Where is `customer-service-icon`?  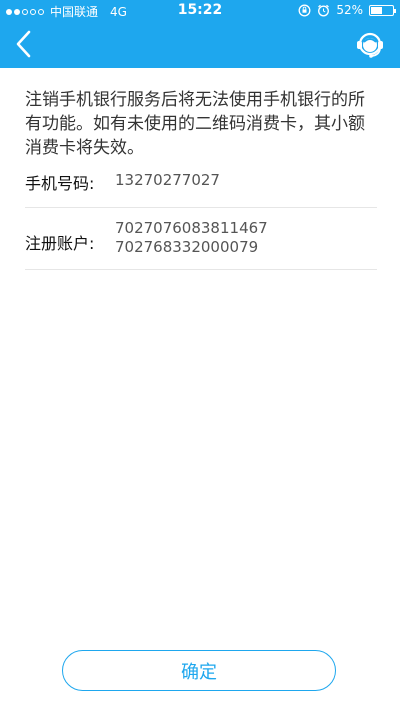 customer-service-icon is located at coordinates (370, 45).